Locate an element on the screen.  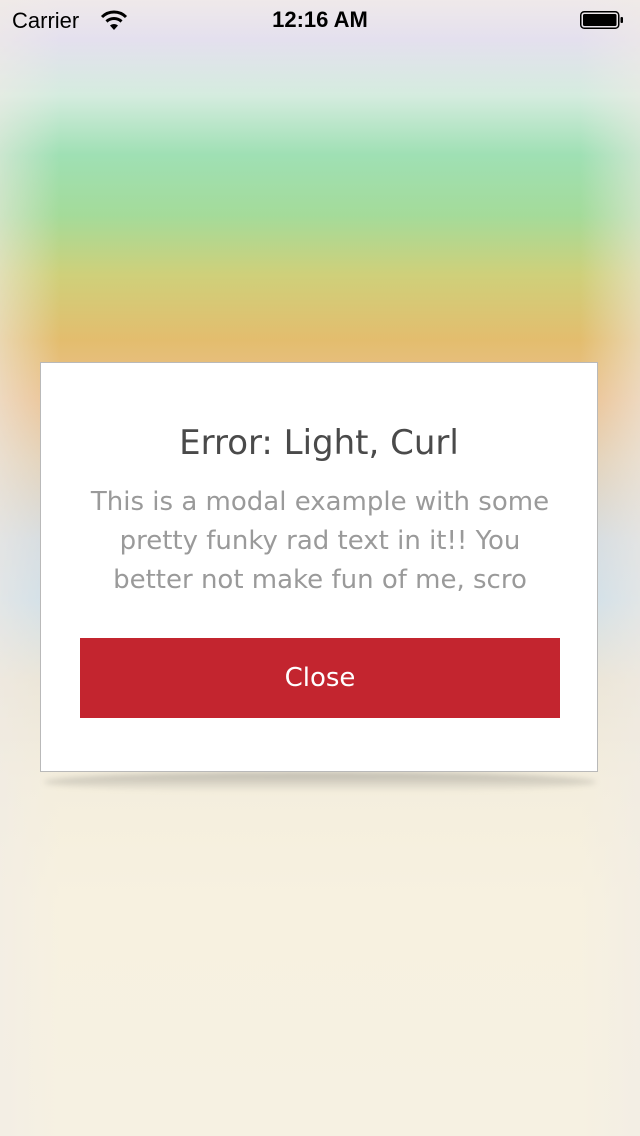
status-bar: Carrier 12:16 AM is located at coordinates (320, 20).